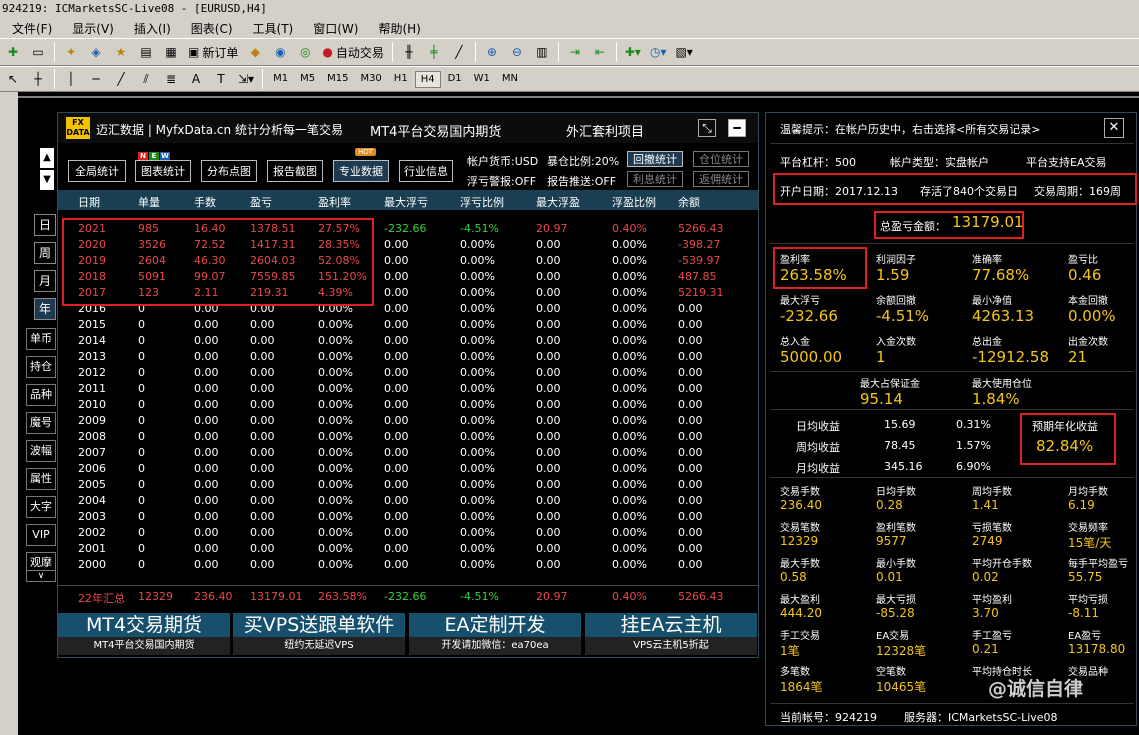 The image size is (1139, 735). I want to click on zoom-out-icon: ⊖, so click(517, 52).